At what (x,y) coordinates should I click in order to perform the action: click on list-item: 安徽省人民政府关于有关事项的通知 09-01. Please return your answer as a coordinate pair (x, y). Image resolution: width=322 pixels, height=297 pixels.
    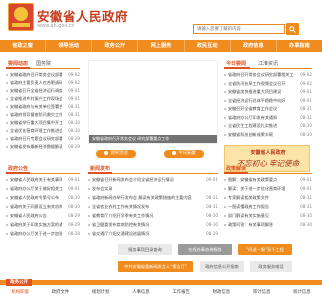
    Looking at the image, I should click on (43, 180).